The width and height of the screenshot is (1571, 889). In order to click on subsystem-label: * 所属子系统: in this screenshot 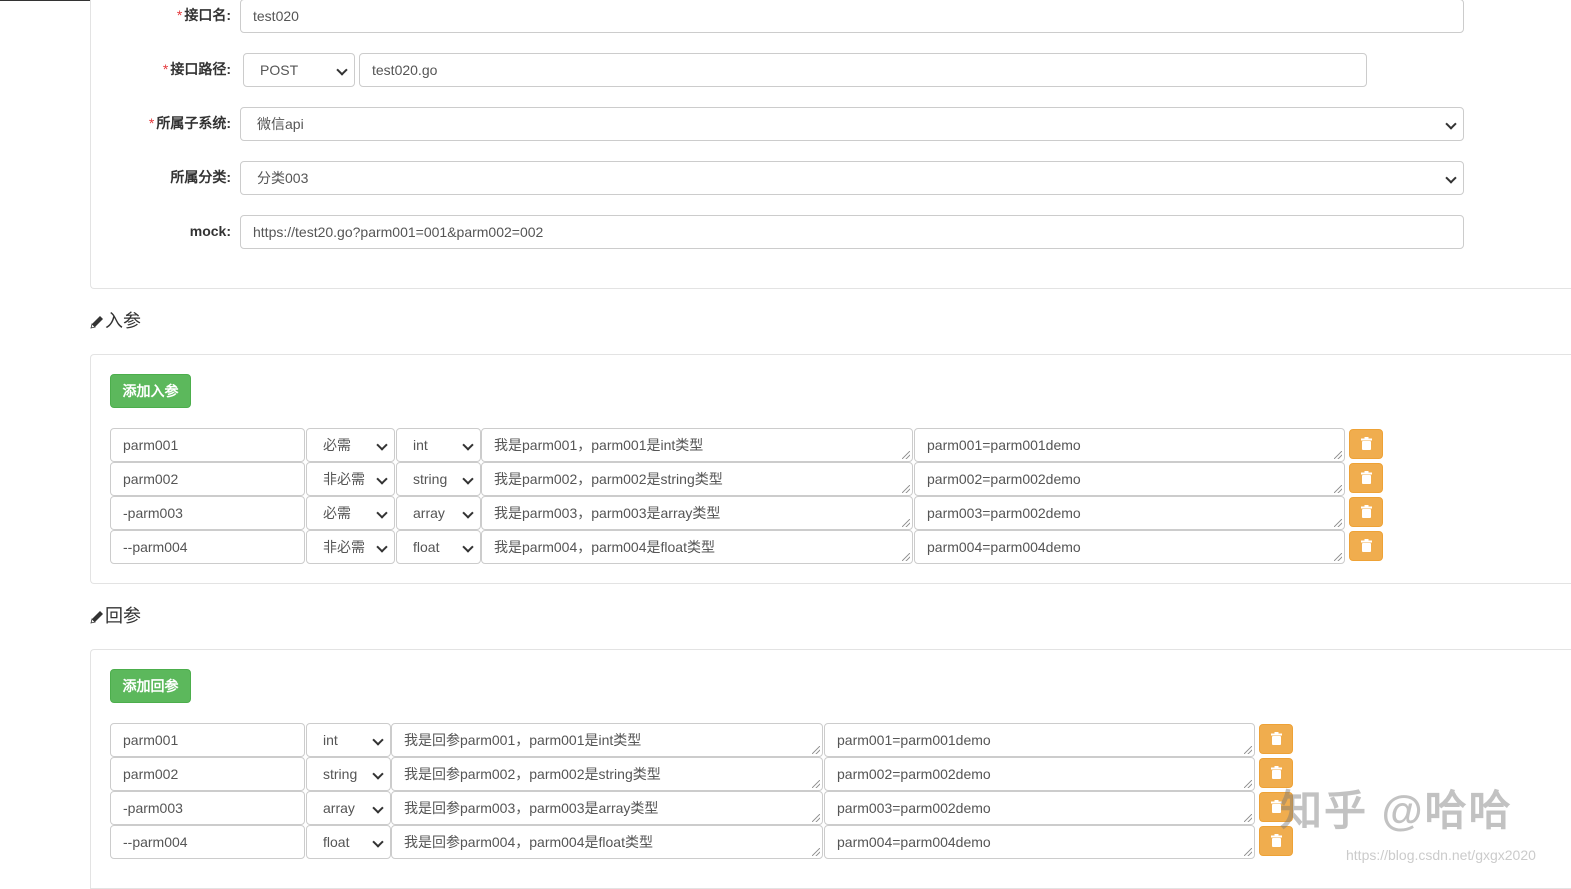, I will do `click(160, 123)`.